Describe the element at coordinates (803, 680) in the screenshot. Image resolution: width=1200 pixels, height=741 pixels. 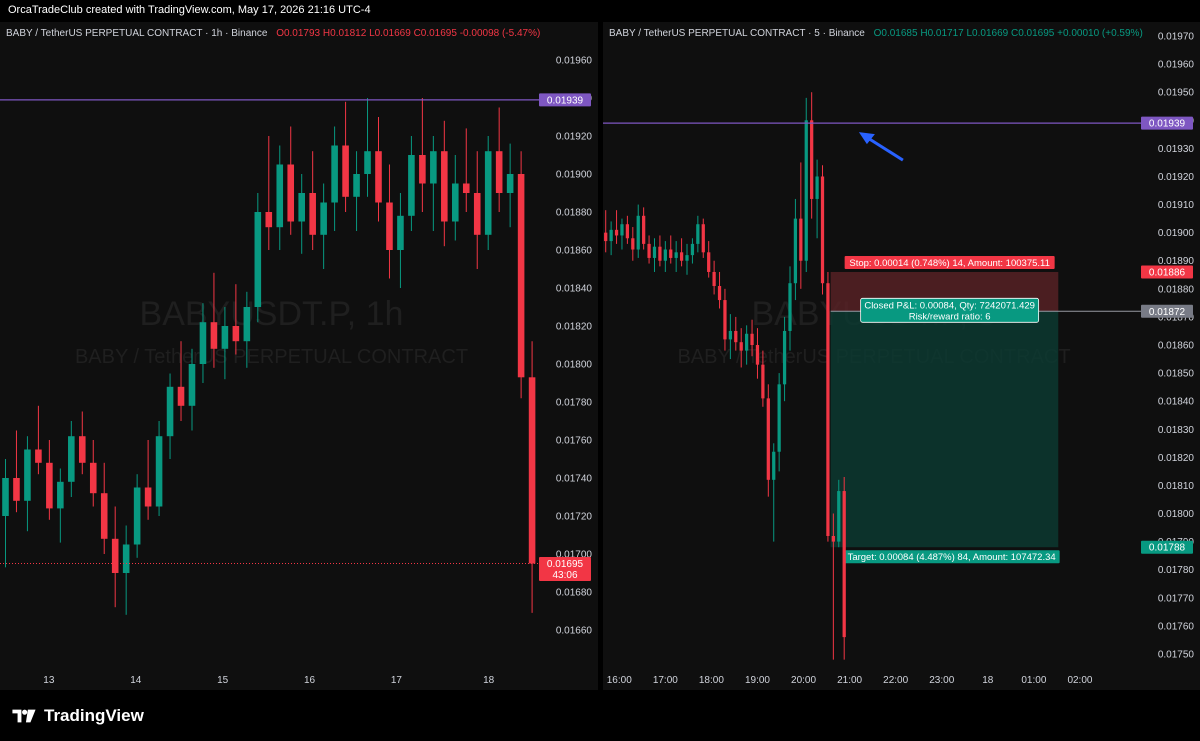
I see `time-tick-label: 20:00` at that location.